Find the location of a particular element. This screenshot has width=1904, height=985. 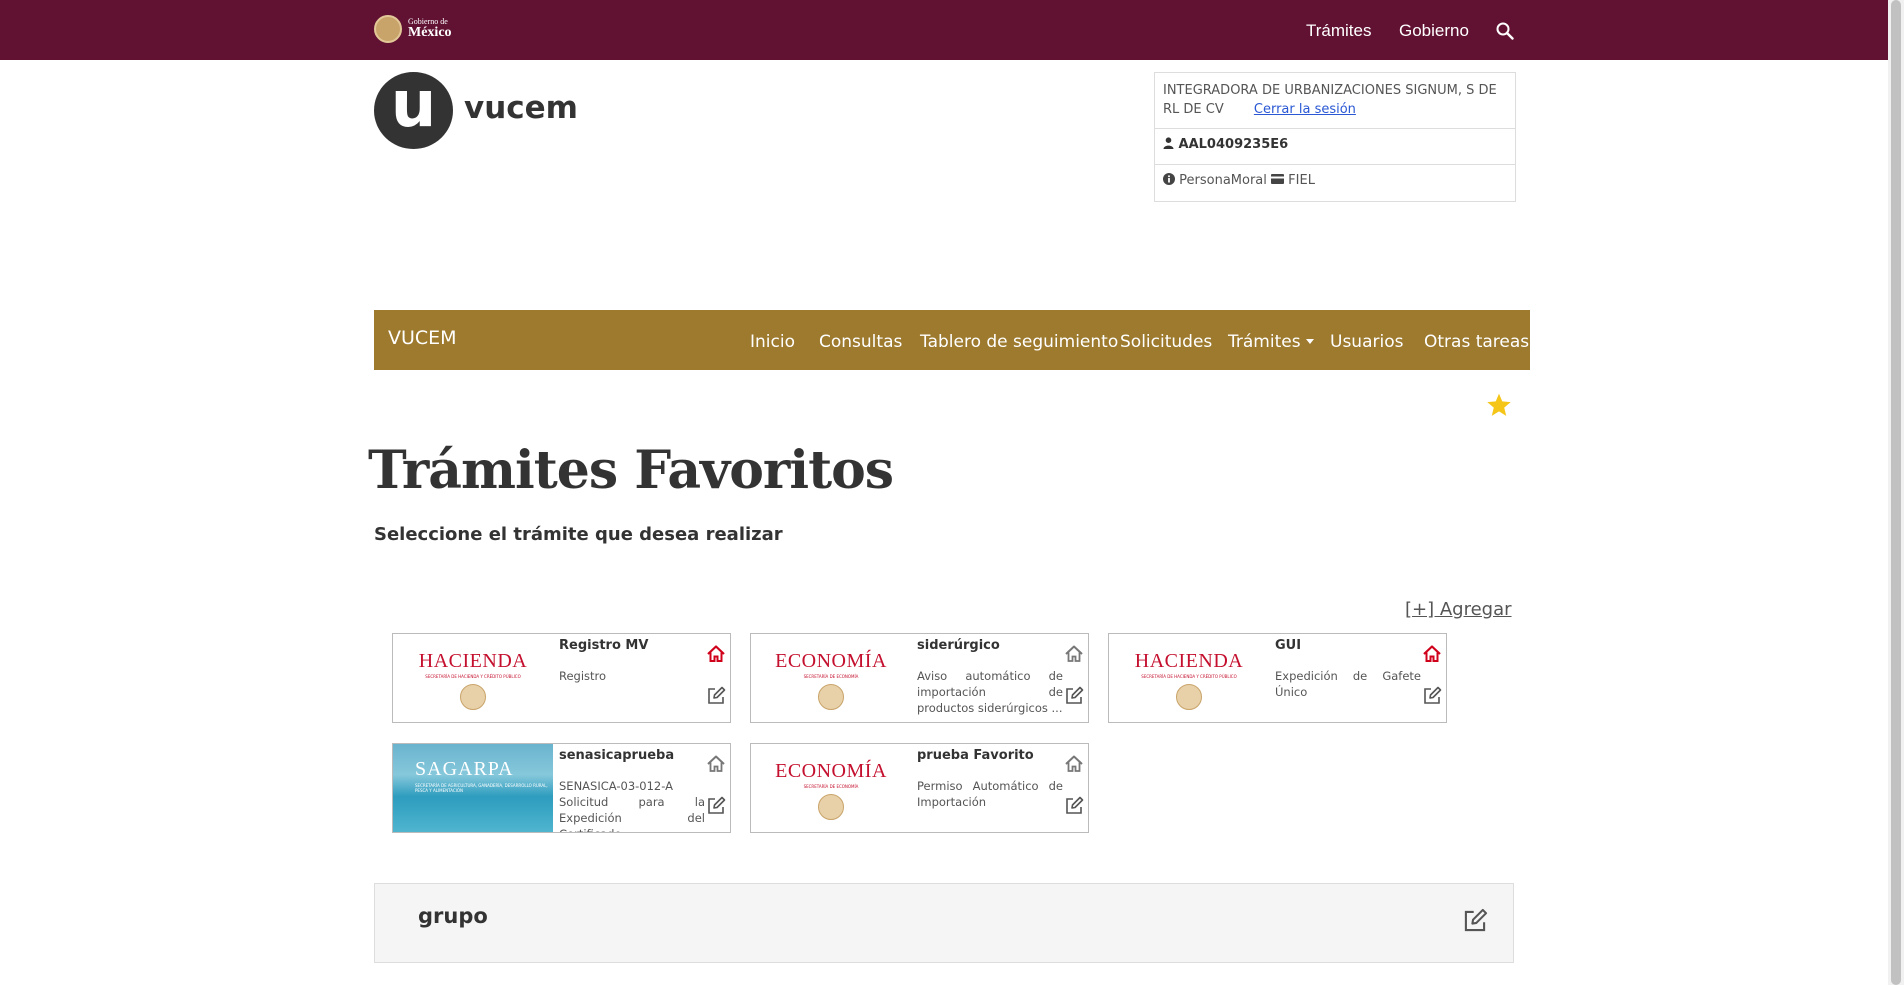

card-title: GUI is located at coordinates (1288, 645).